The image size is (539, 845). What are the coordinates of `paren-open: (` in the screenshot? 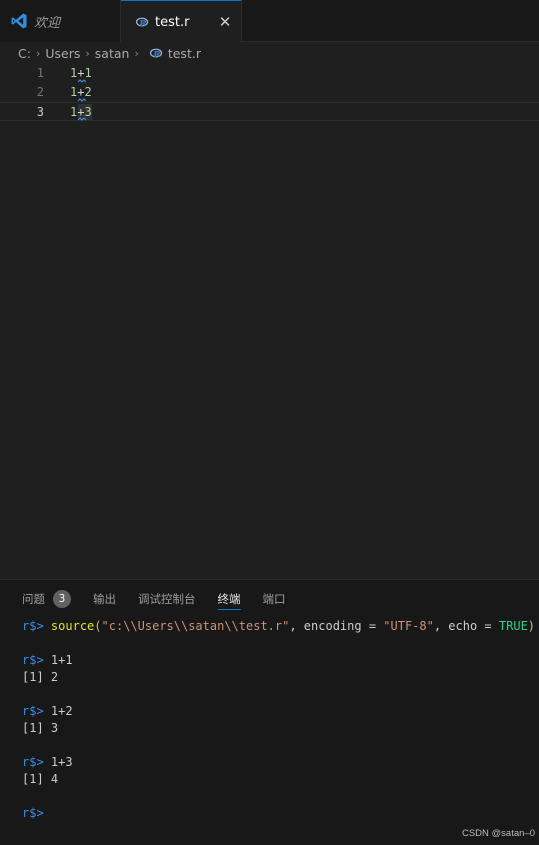 It's located at (98, 626).